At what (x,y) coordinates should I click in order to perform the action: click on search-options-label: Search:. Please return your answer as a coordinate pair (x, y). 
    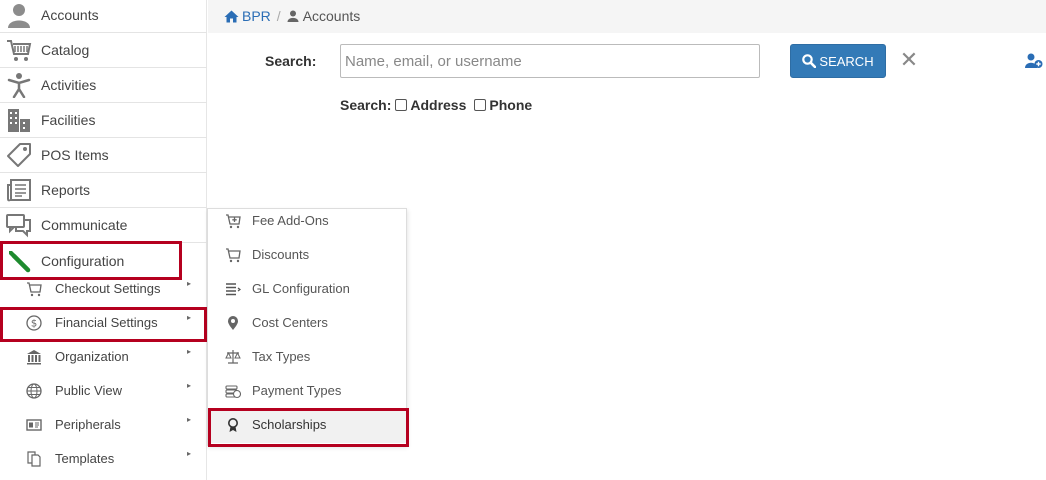
    Looking at the image, I should click on (366, 105).